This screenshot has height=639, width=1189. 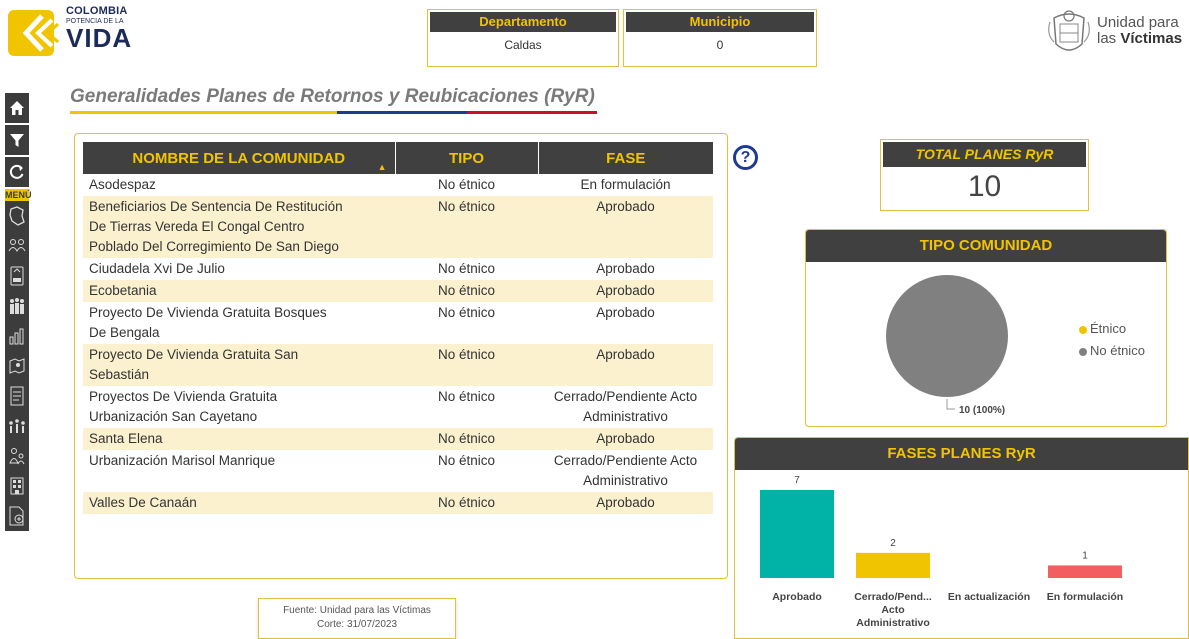 I want to click on filter-icon, so click(x=17, y=140).